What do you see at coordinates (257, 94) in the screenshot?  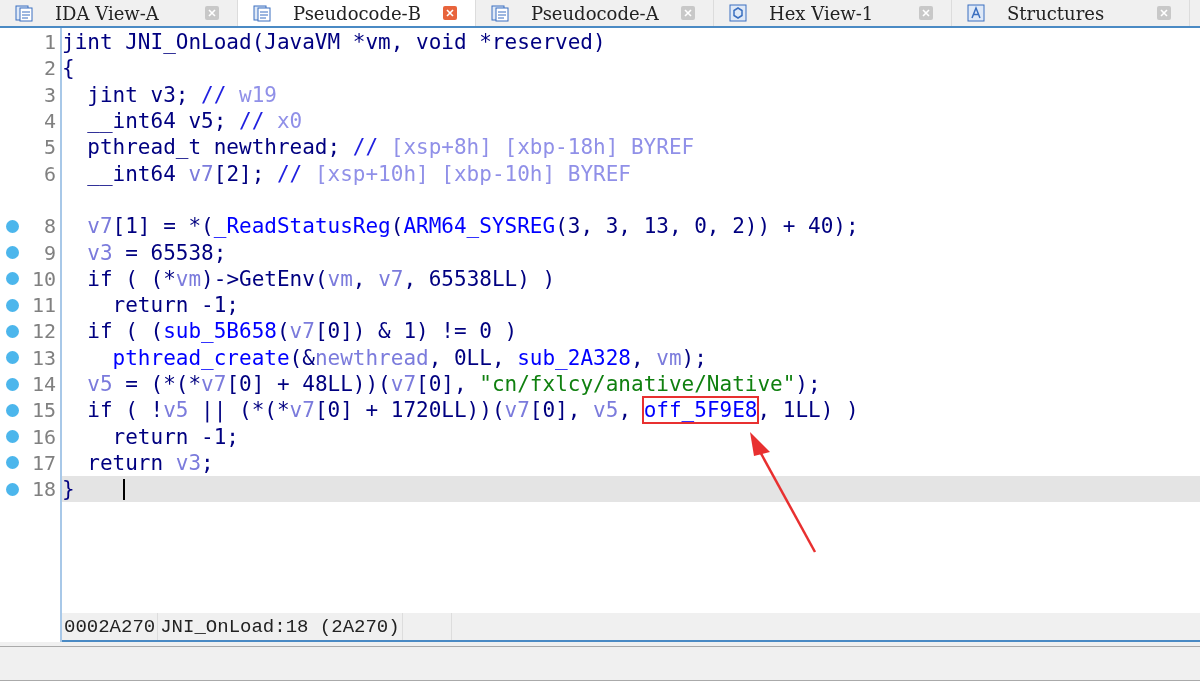 I see `comment-text: w19` at bounding box center [257, 94].